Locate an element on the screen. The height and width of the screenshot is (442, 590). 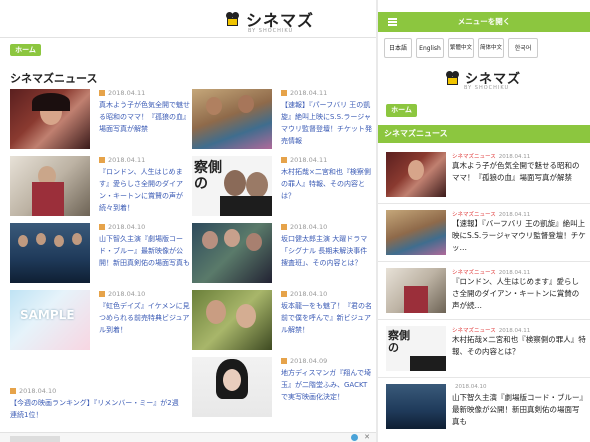
site-header: シネマズ BY SHOCHIKU is located at coordinates (188, 19).